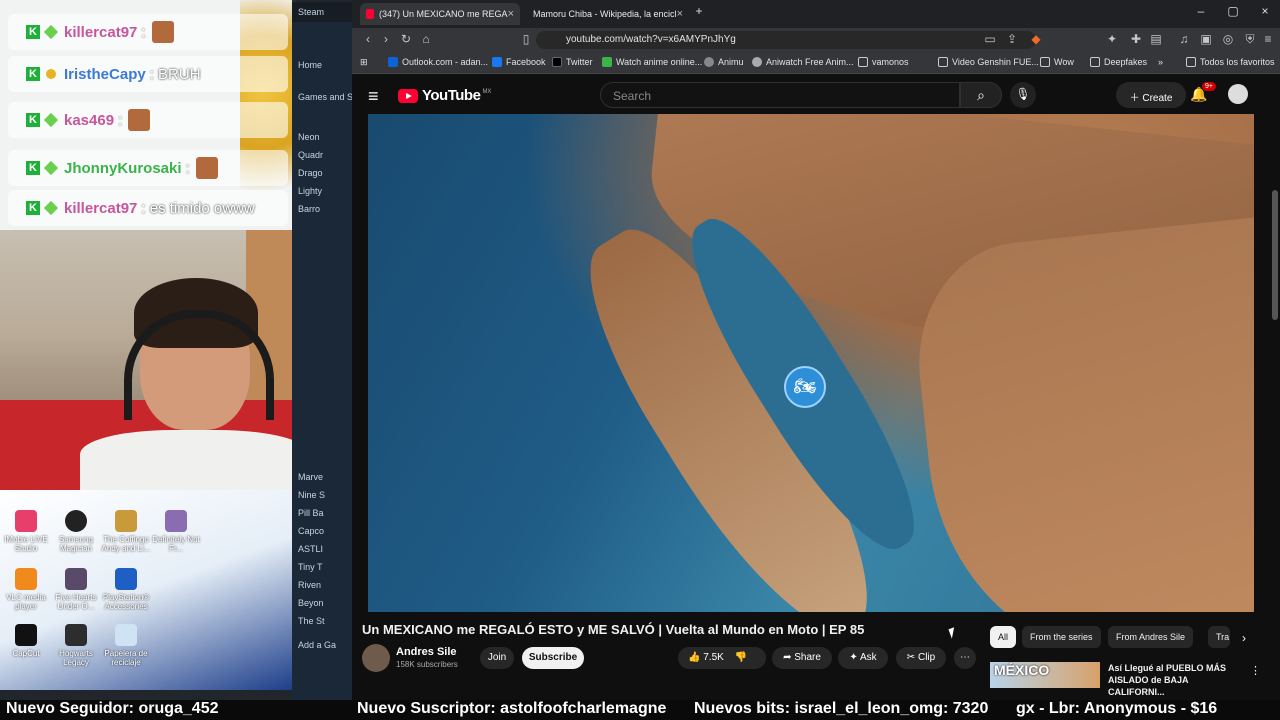 The image size is (1280, 720). What do you see at coordinates (1112, 39) in the screenshot?
I see `extension-icon: ✦` at bounding box center [1112, 39].